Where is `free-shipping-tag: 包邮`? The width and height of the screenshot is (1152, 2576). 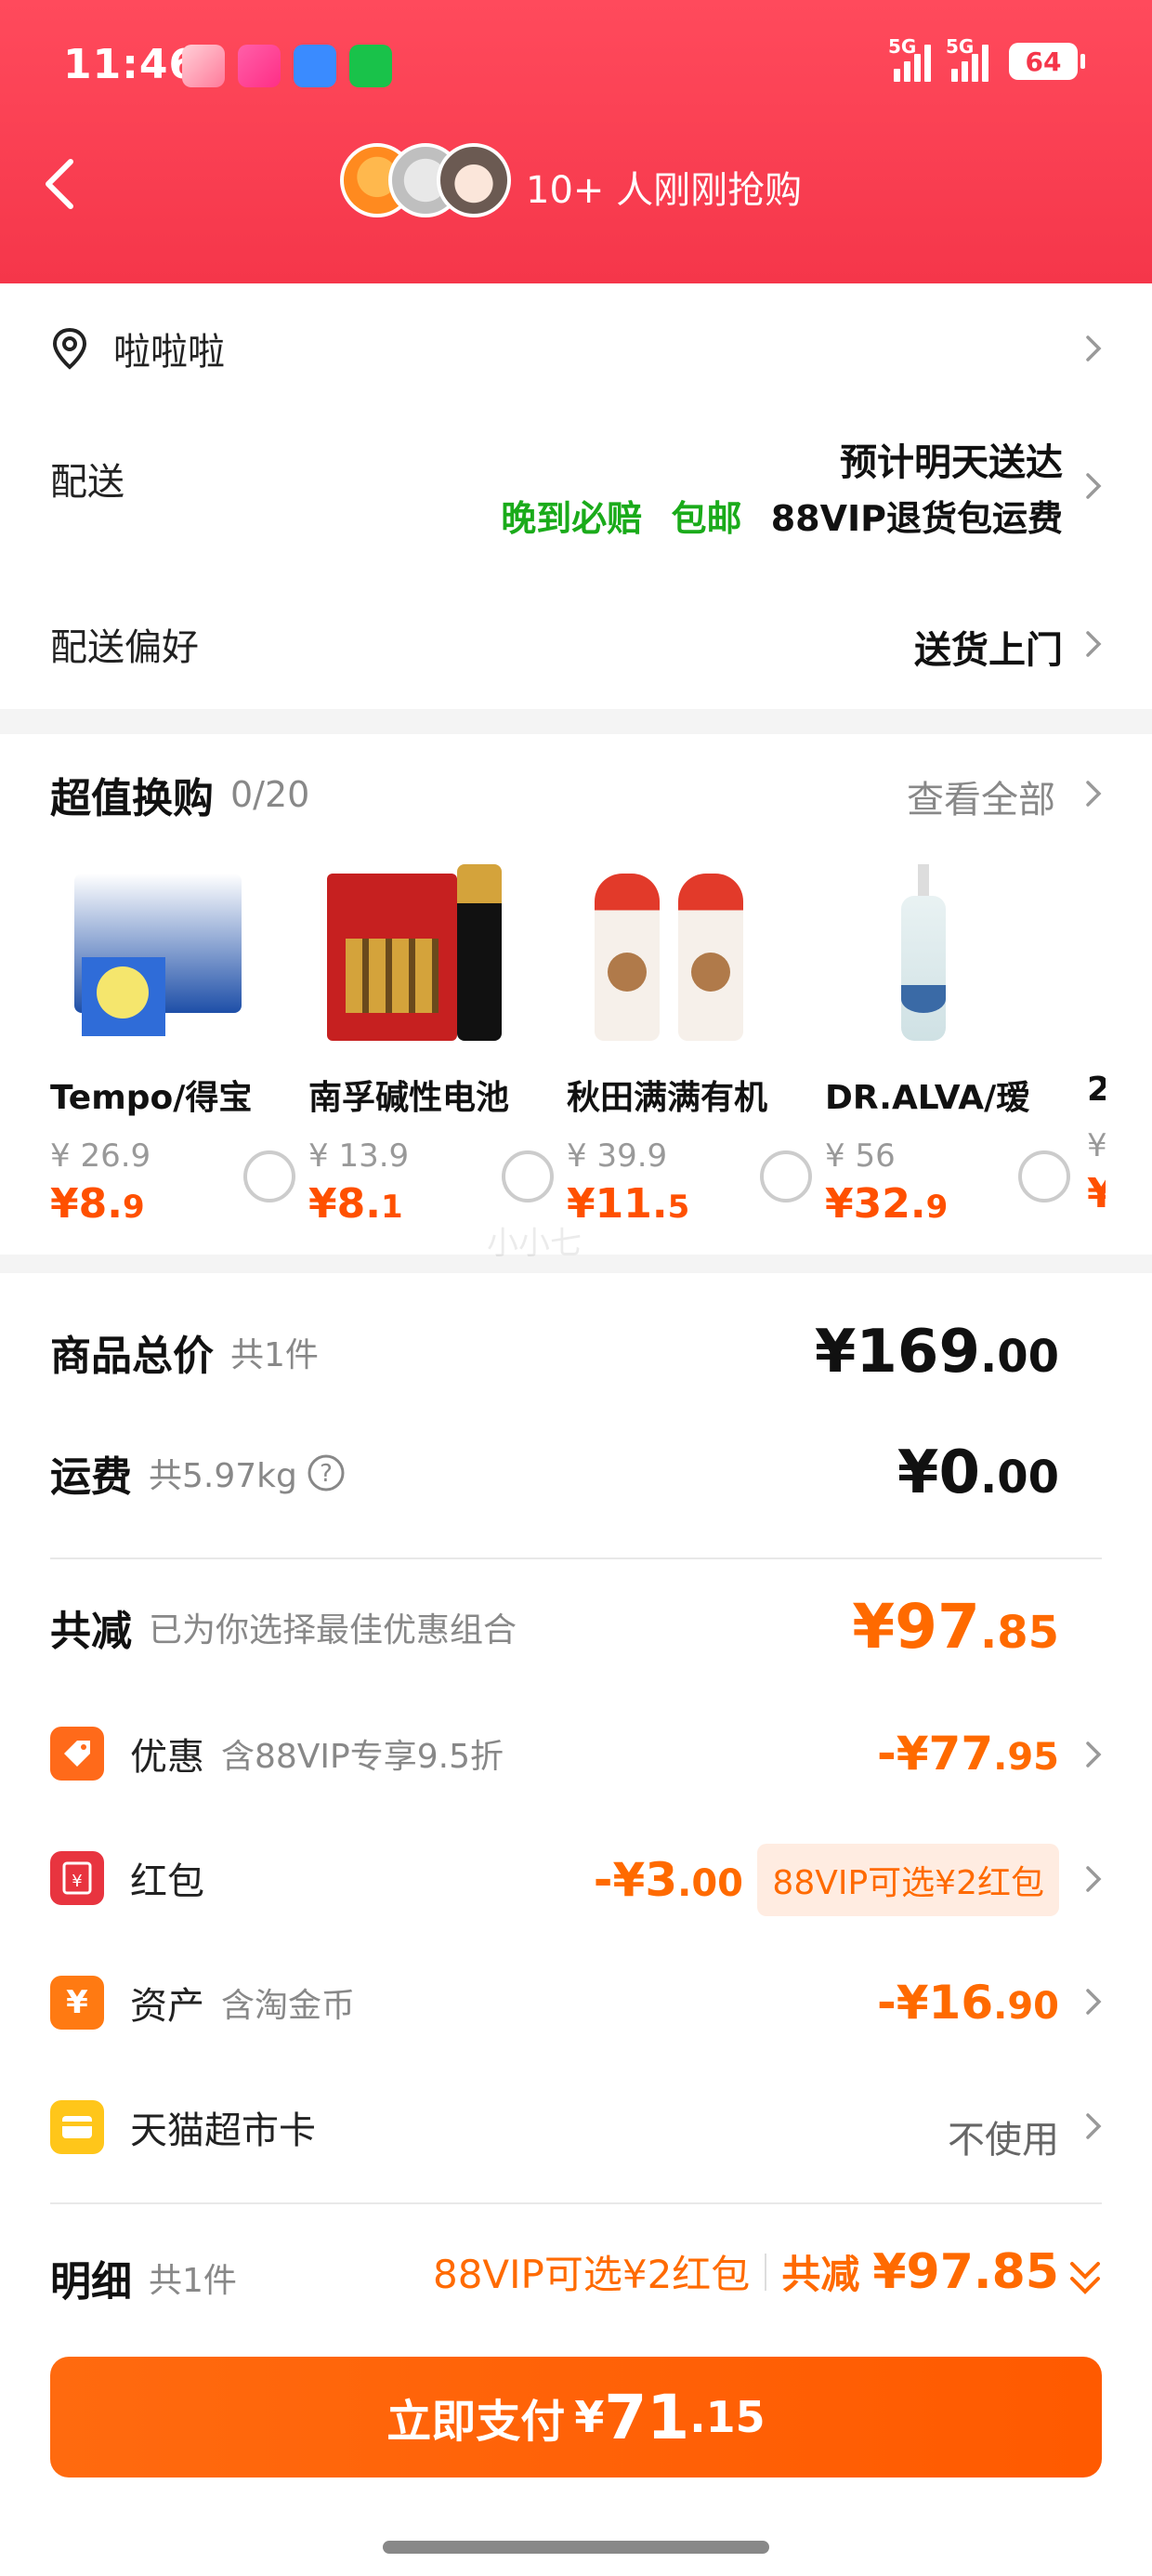
free-shipping-tag: 包邮 is located at coordinates (706, 518).